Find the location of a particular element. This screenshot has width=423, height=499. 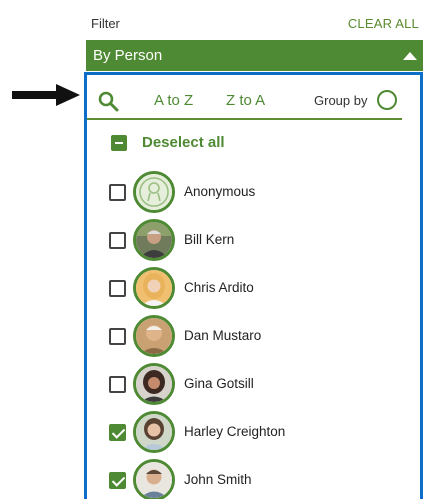

person-row: Anonymous is located at coordinates (237, 192).